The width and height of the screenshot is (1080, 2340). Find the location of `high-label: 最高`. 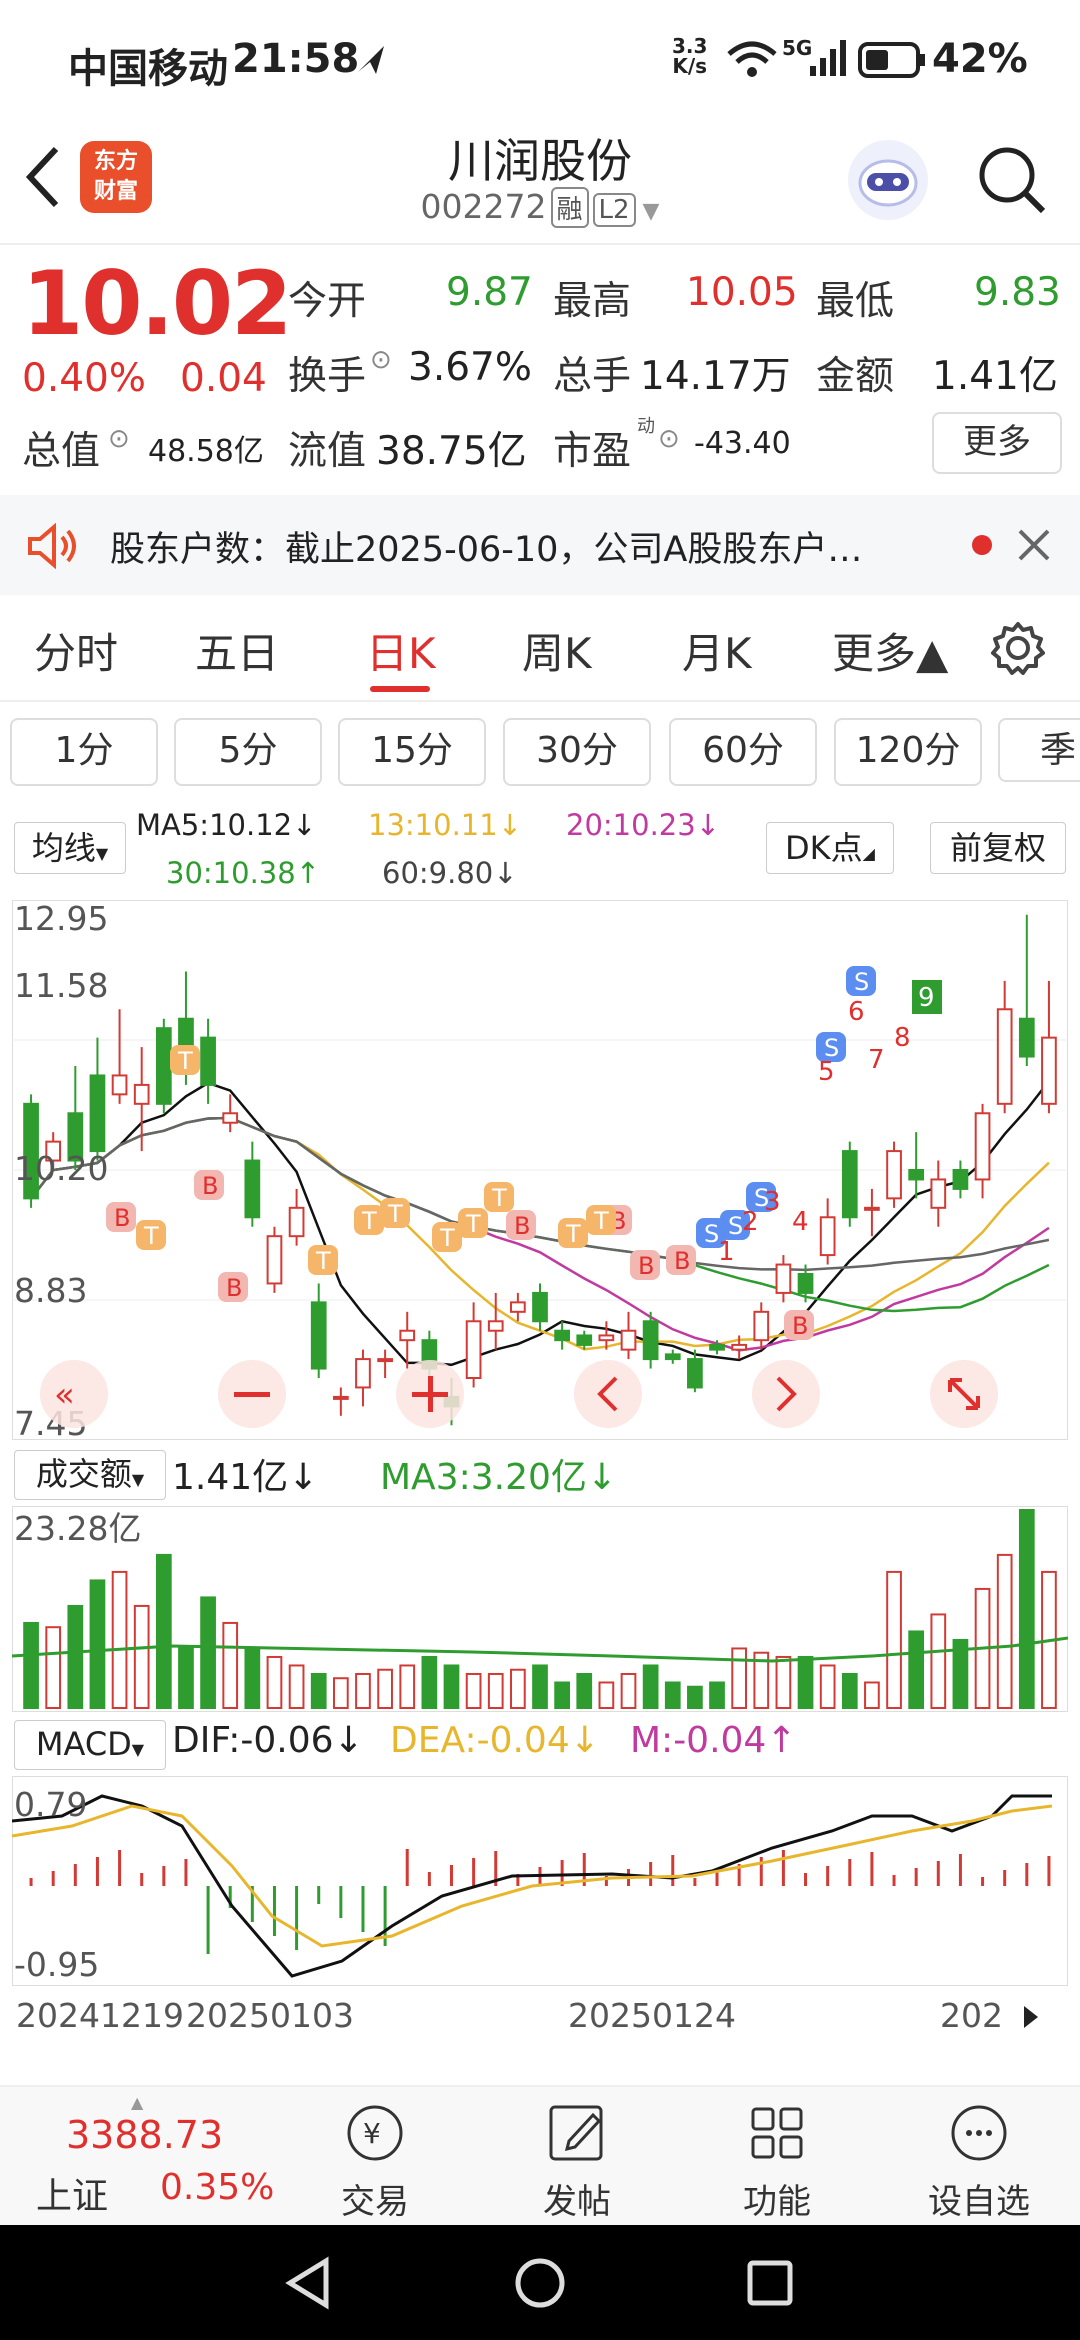

high-label: 最高 is located at coordinates (592, 301).